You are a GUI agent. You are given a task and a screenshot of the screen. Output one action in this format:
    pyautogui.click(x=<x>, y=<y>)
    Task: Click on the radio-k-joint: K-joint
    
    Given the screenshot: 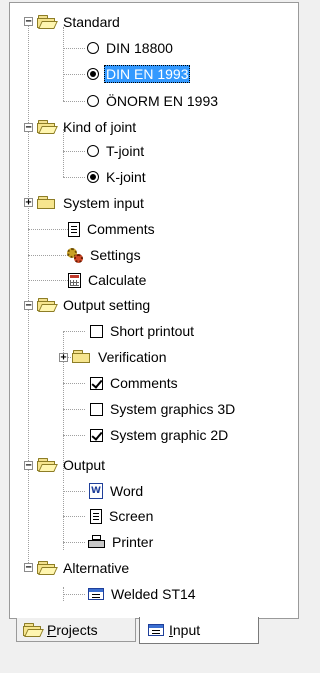 What is the action you would take?
    pyautogui.click(x=117, y=177)
    